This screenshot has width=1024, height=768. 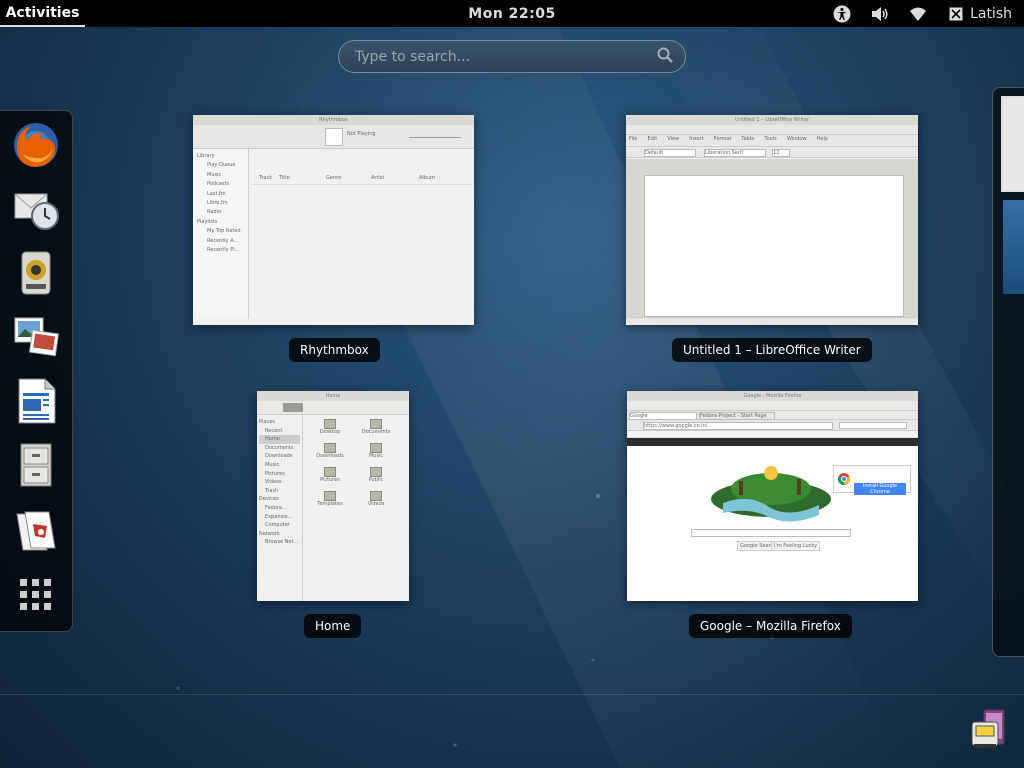 I want to click on folder-item: Downloads, so click(x=330, y=451).